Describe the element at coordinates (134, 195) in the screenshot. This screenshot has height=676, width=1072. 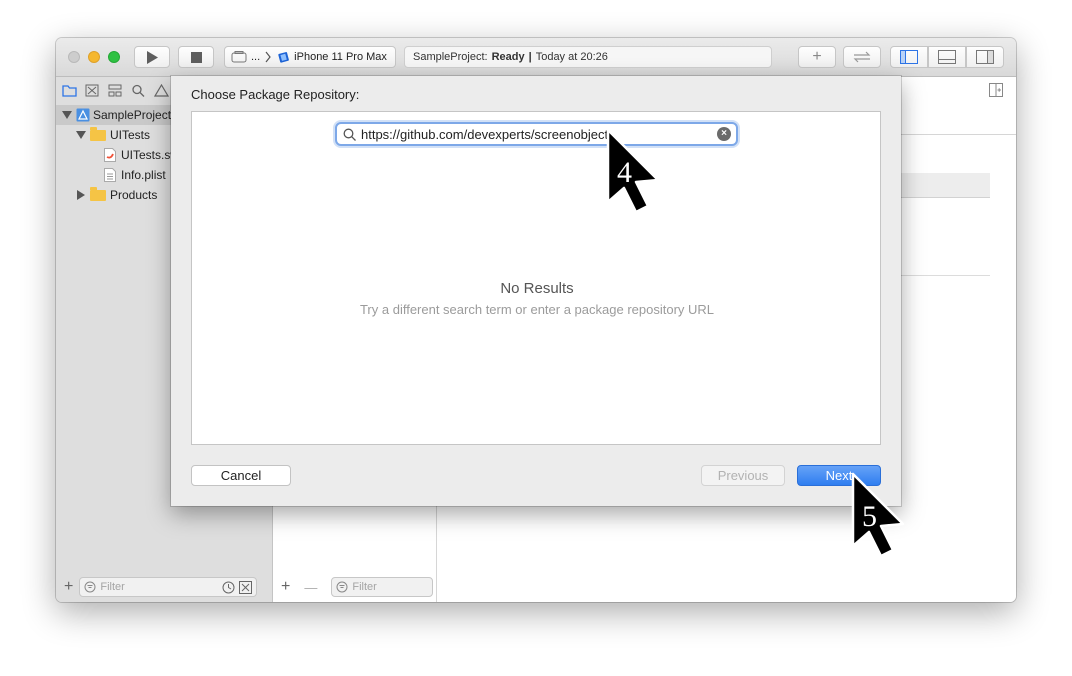
I see `tree-item-label: Products` at that location.